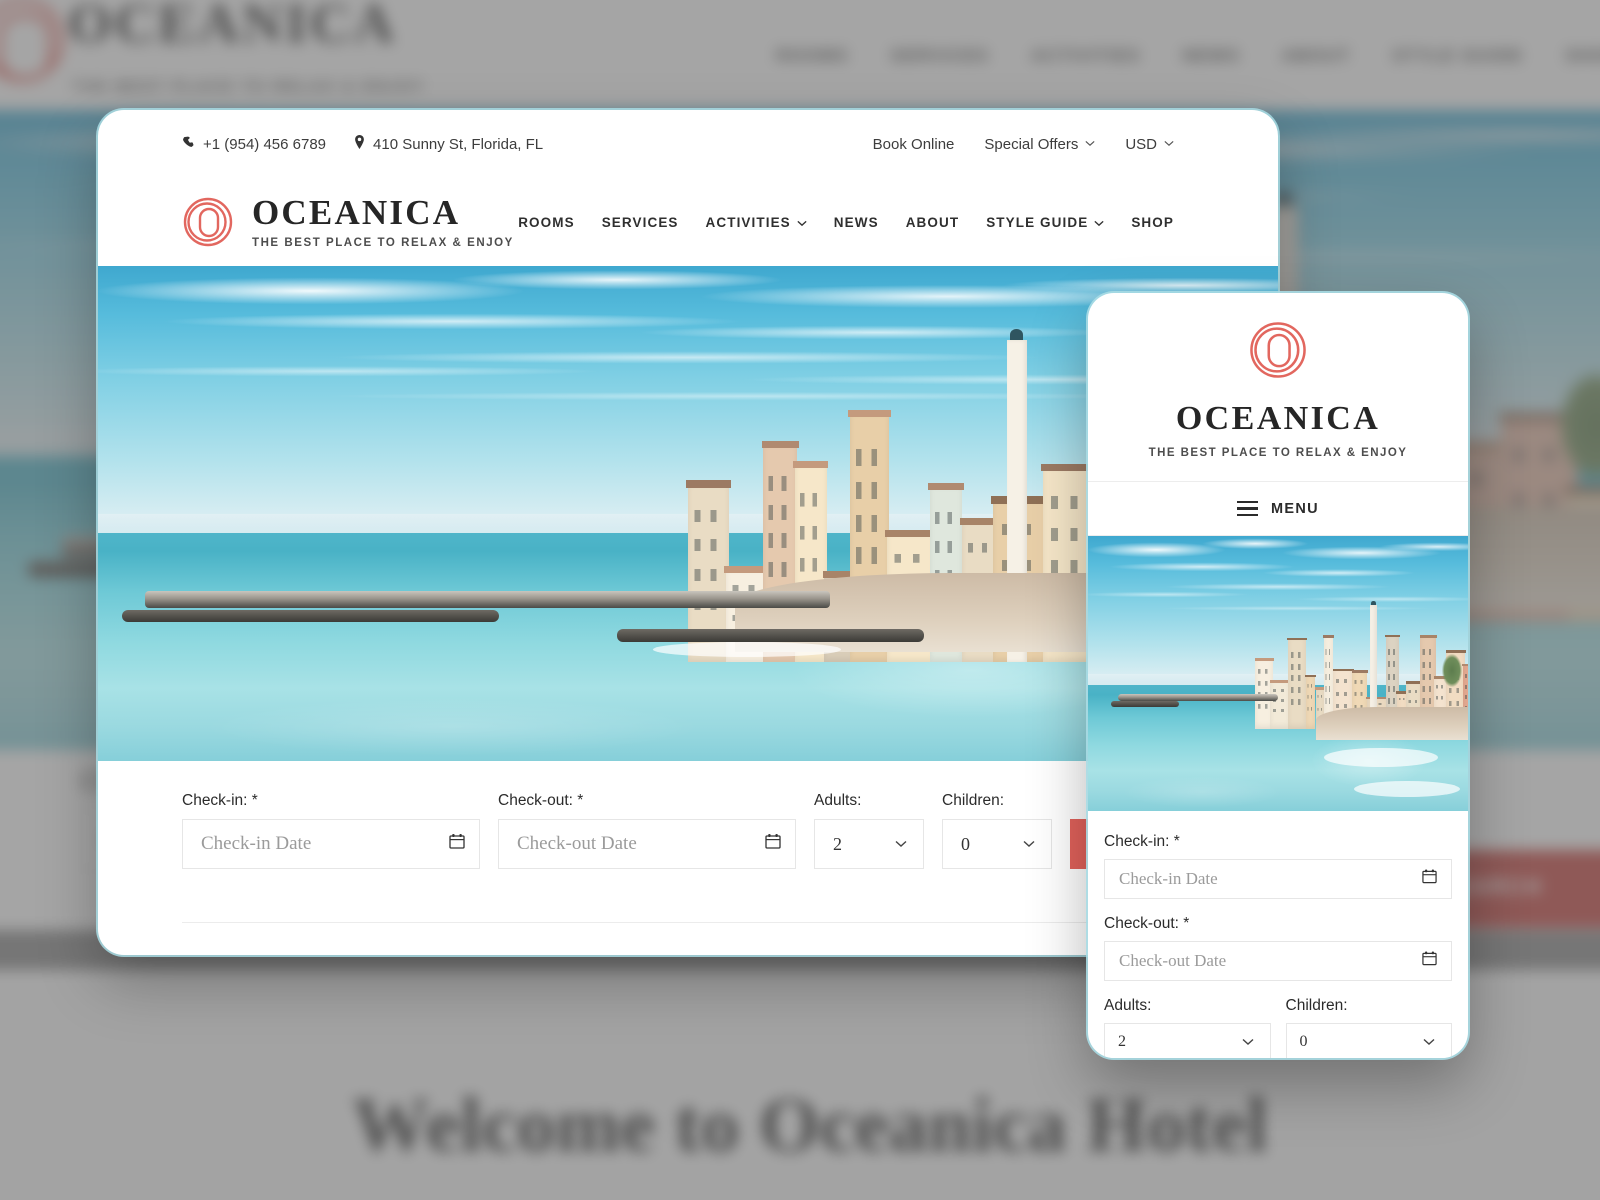  Describe the element at coordinates (1168, 878) in the screenshot. I see `mobile-checkin-placeholder: Check-in Date` at that location.